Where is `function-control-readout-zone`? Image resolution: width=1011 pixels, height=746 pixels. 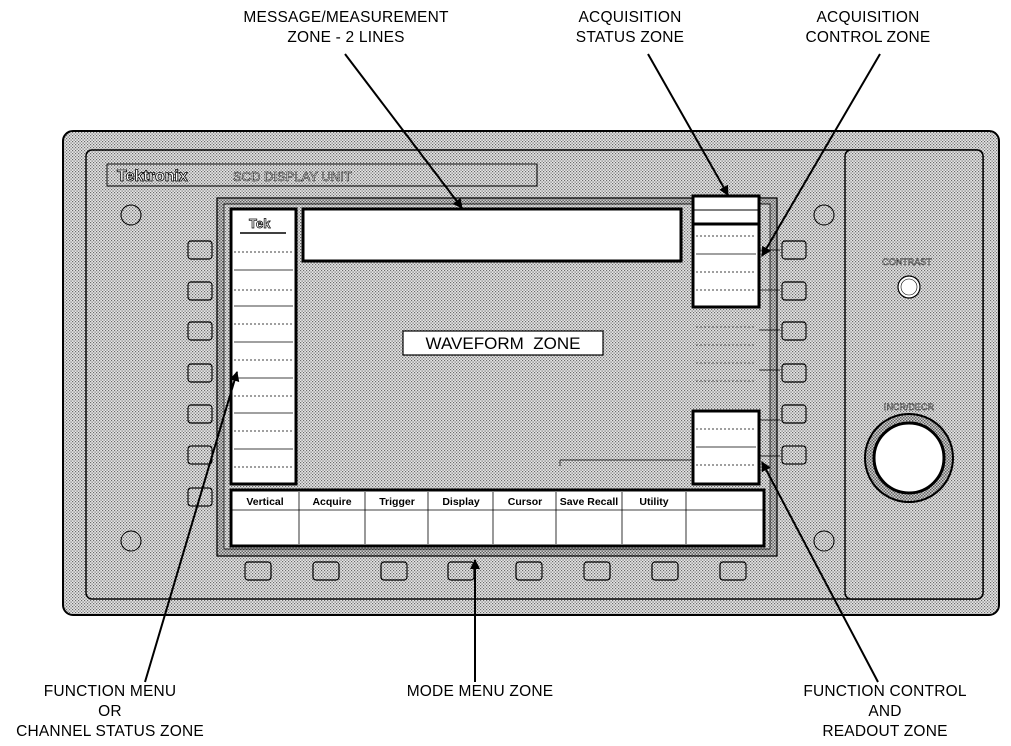 function-control-readout-zone is located at coordinates (726, 447).